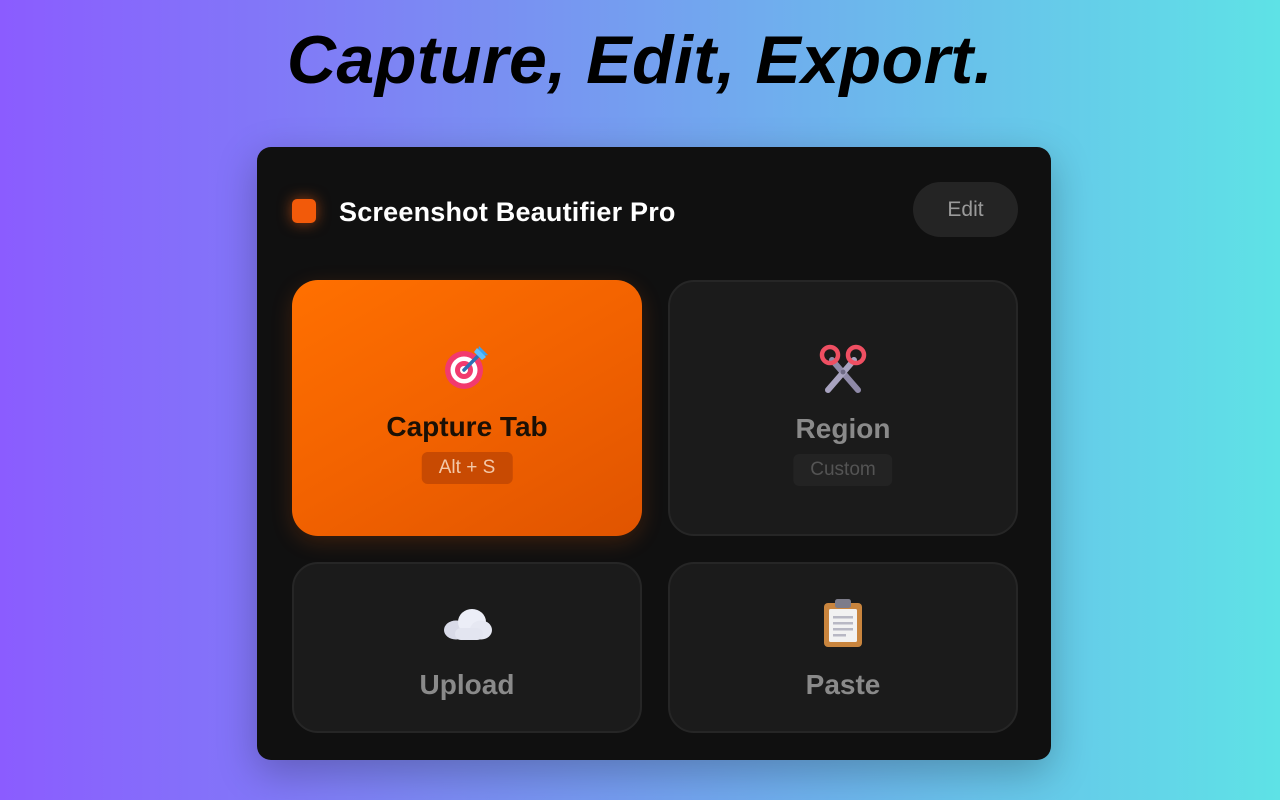 The height and width of the screenshot is (800, 1280). What do you see at coordinates (640, 60) in the screenshot?
I see `headline: Capture, Edit, Export.` at bounding box center [640, 60].